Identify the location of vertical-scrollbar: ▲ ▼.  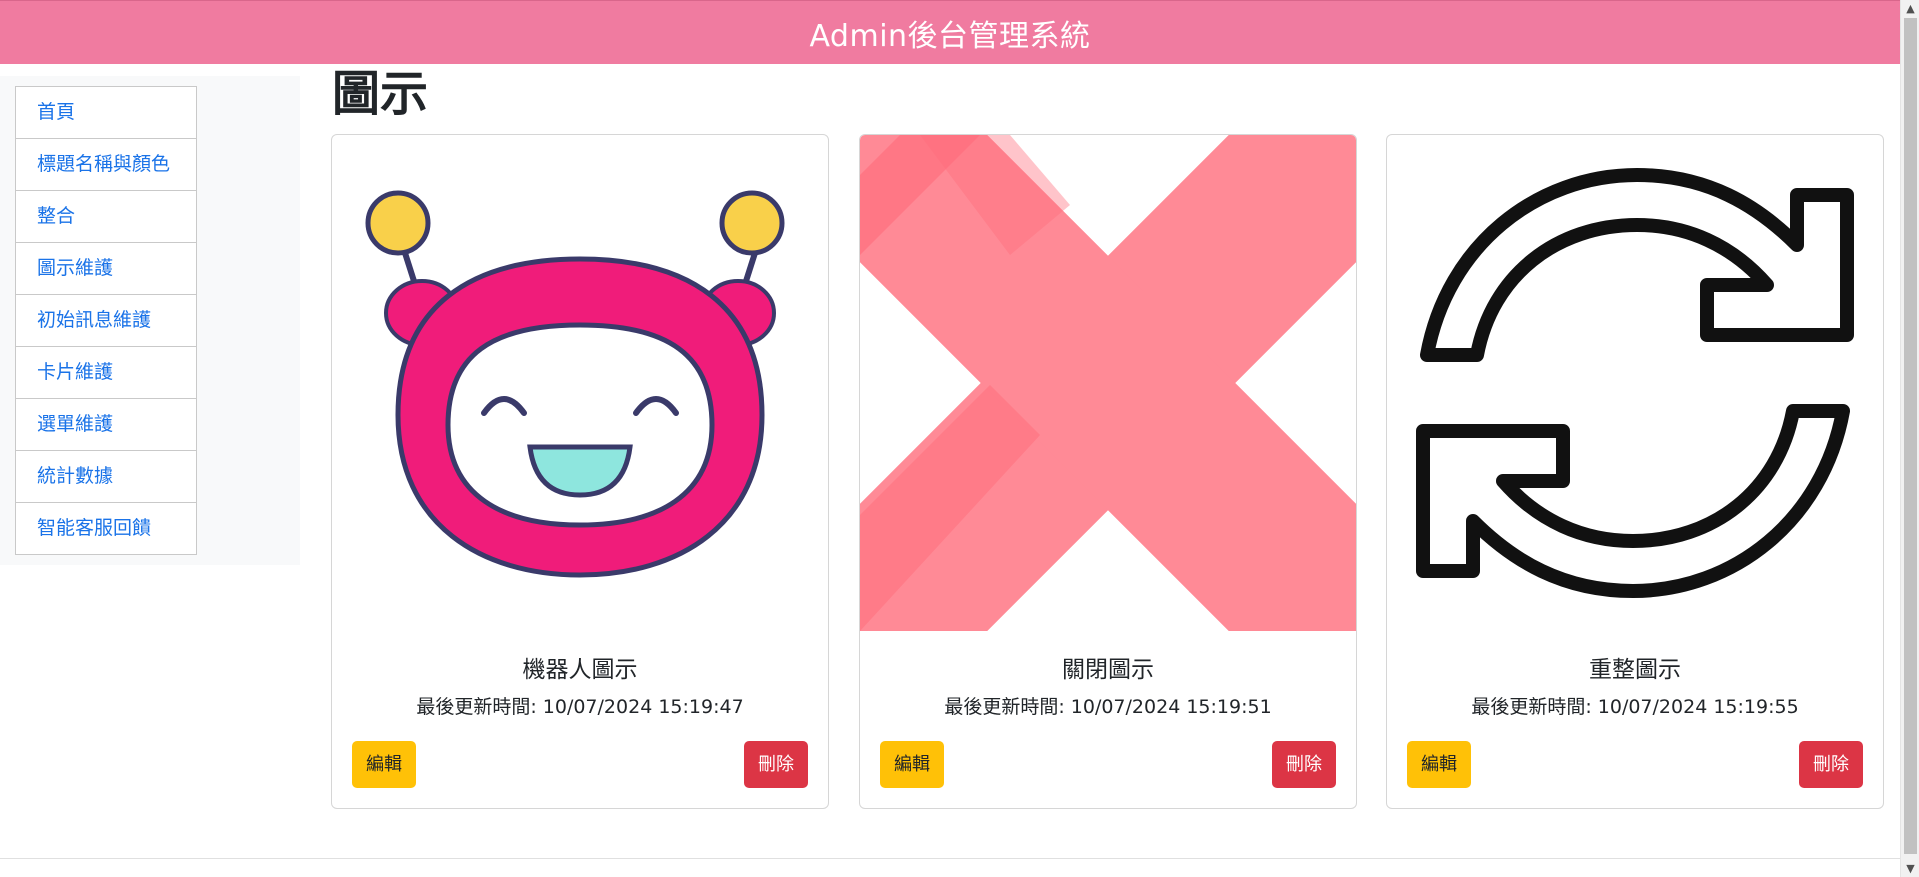
(1909, 438).